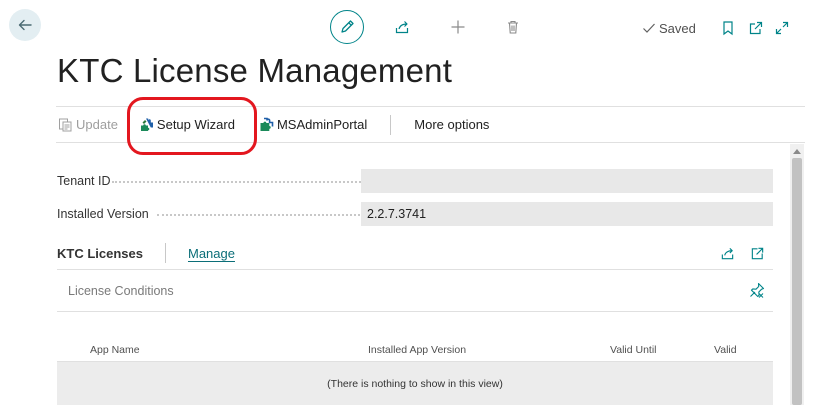 The width and height of the screenshot is (825, 405). I want to click on new-button, so click(458, 27).